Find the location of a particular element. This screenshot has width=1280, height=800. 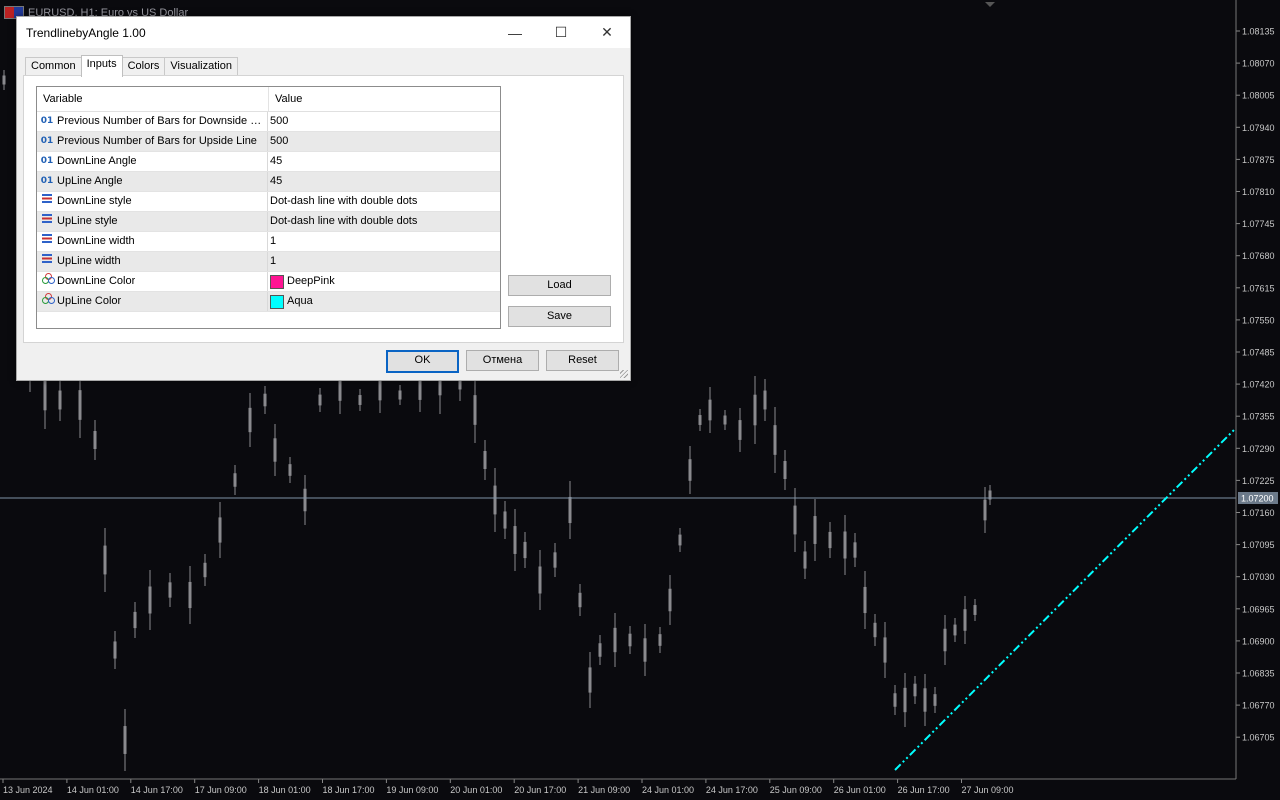

input-row: UpLine width 1 is located at coordinates (268, 262).